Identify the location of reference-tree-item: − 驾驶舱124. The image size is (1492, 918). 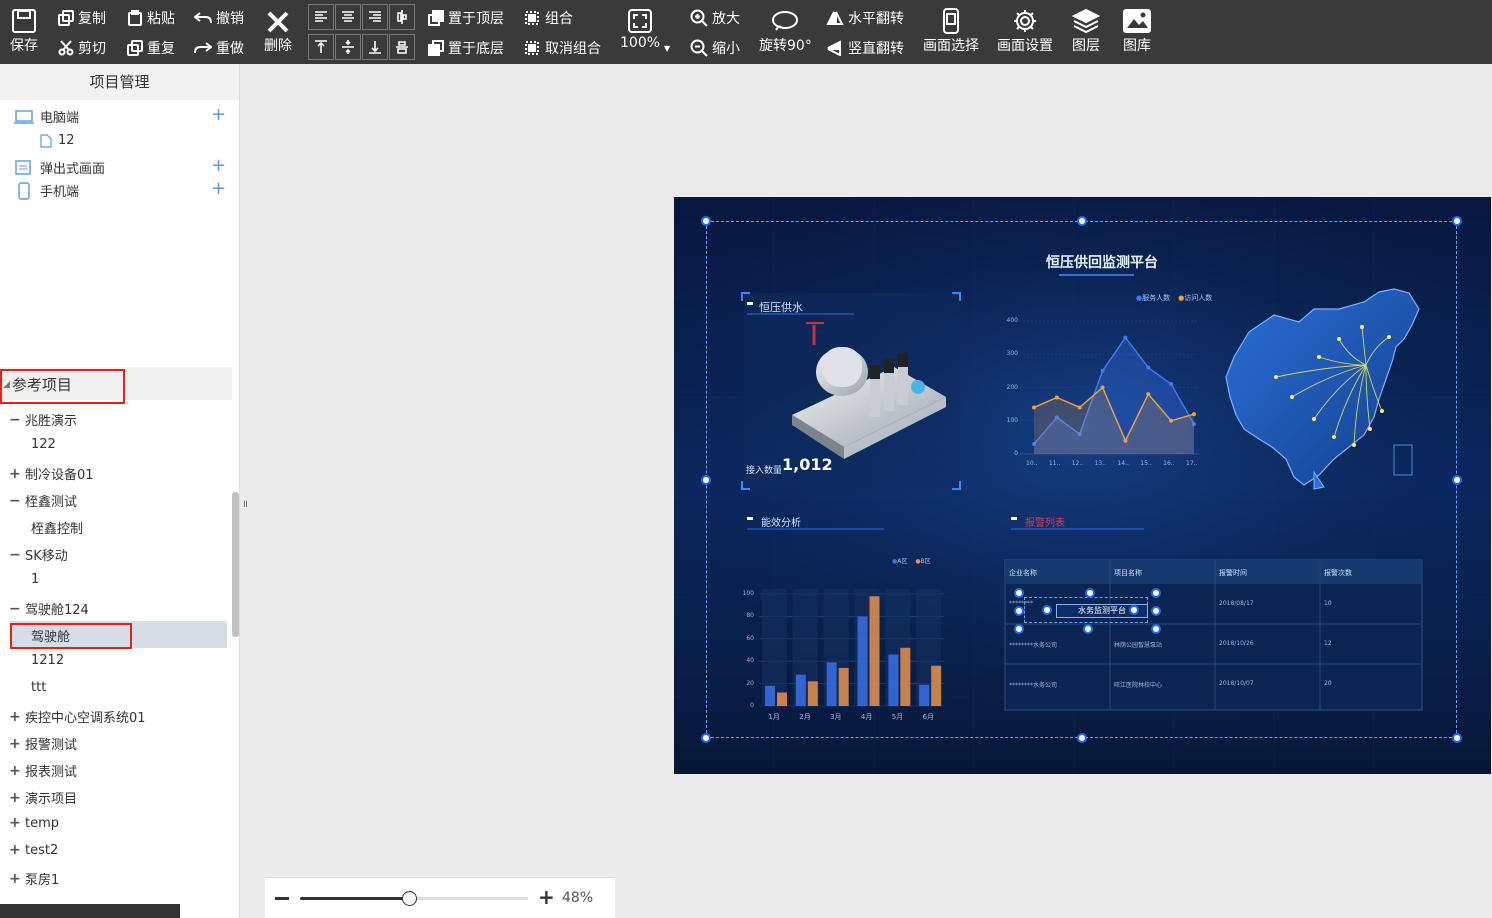
(49, 609).